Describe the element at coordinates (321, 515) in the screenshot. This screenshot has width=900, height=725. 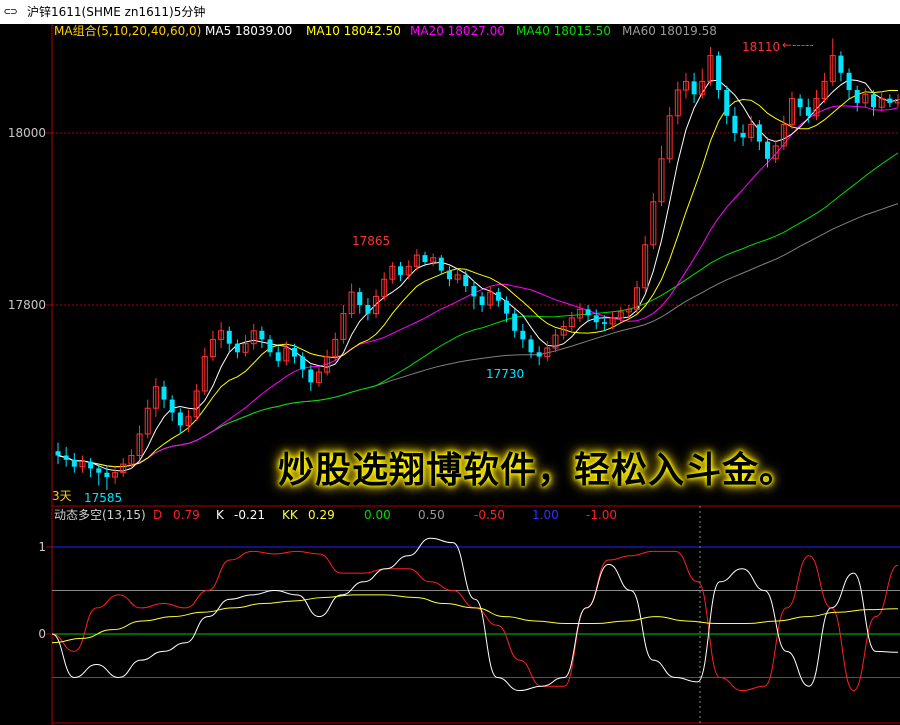
I see `kk-value: 0.29` at that location.